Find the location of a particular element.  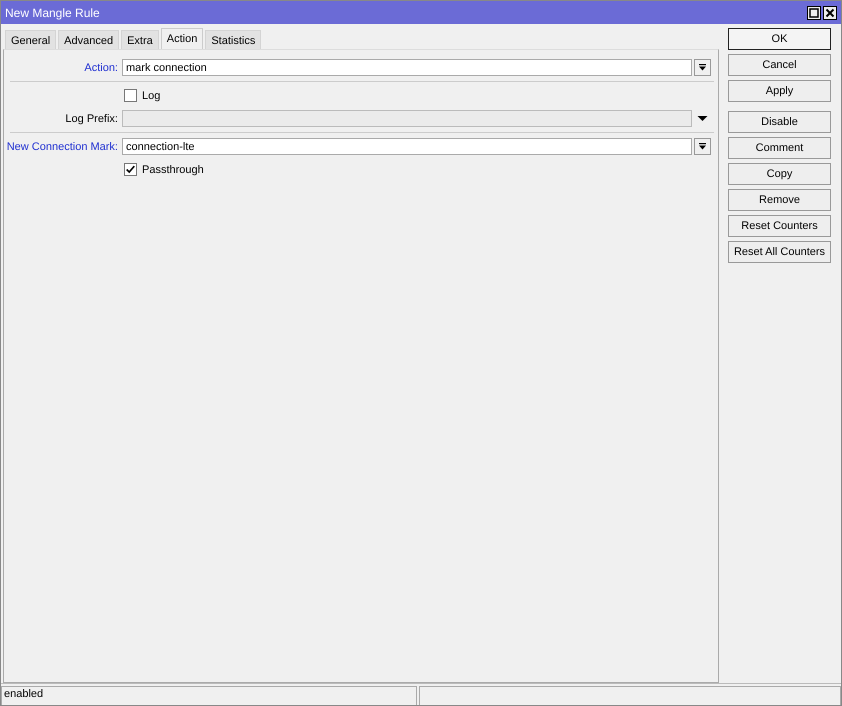

maximize-icon is located at coordinates (814, 13).